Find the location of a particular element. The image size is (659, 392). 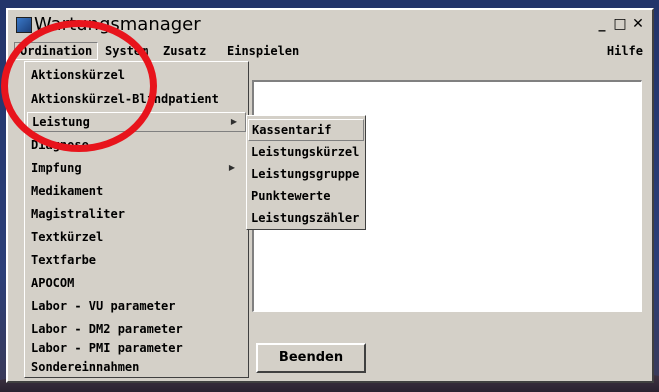

menu-item-labor-pmi: Labor - PMI parameter is located at coordinates (137, 348).